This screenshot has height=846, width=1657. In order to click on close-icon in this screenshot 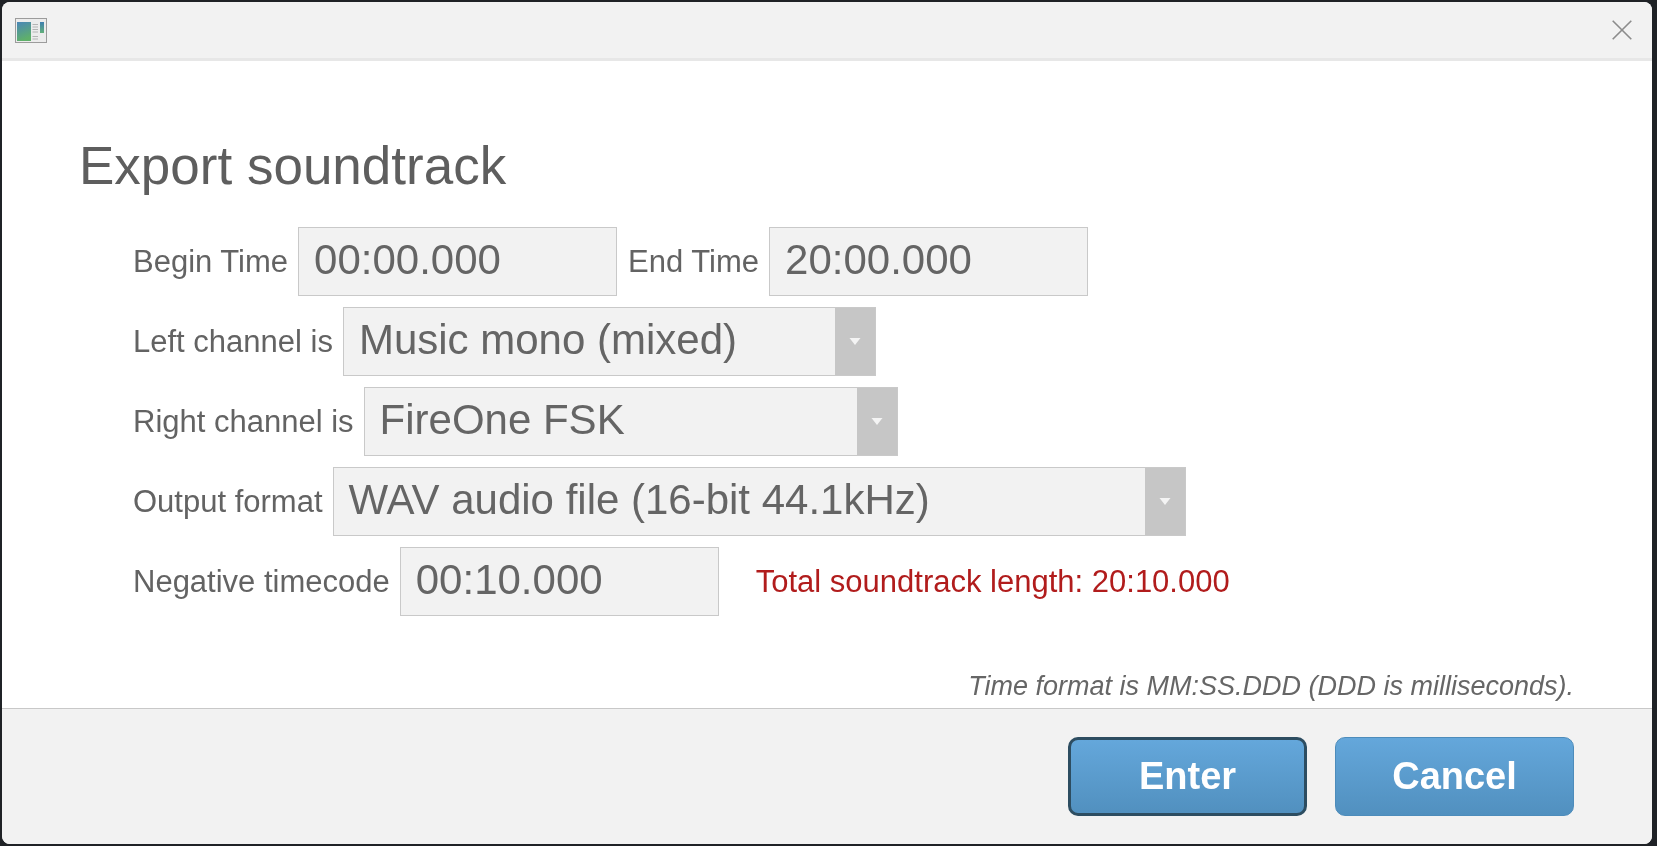, I will do `click(1622, 30)`.